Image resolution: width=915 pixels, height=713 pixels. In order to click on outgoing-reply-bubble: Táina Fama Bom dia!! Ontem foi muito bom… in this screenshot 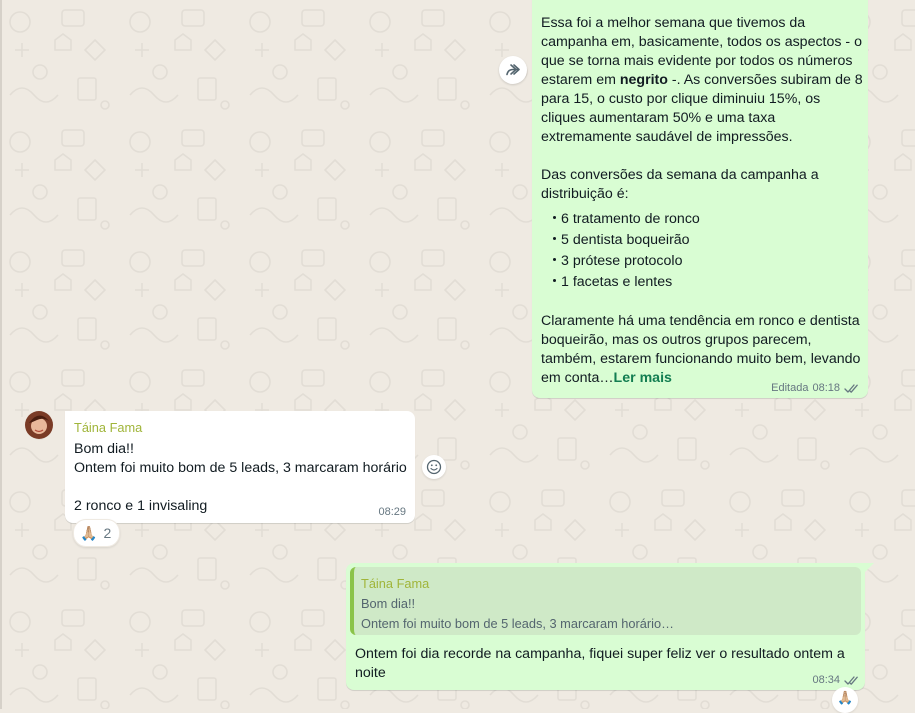, I will do `click(605, 626)`.